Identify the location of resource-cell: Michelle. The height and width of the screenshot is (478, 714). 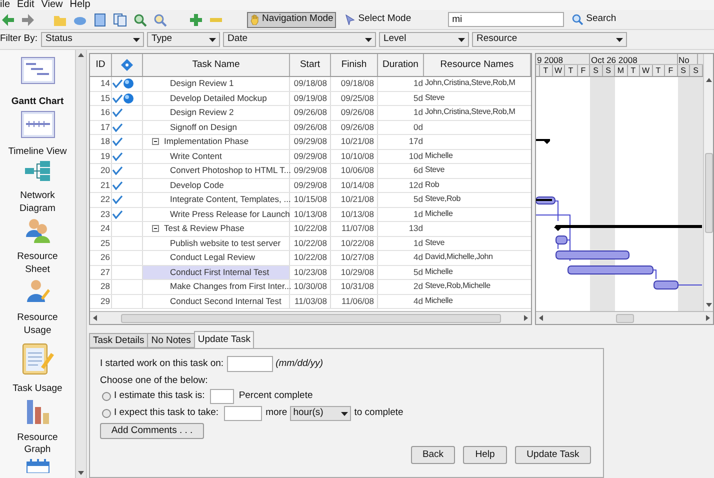
(439, 300).